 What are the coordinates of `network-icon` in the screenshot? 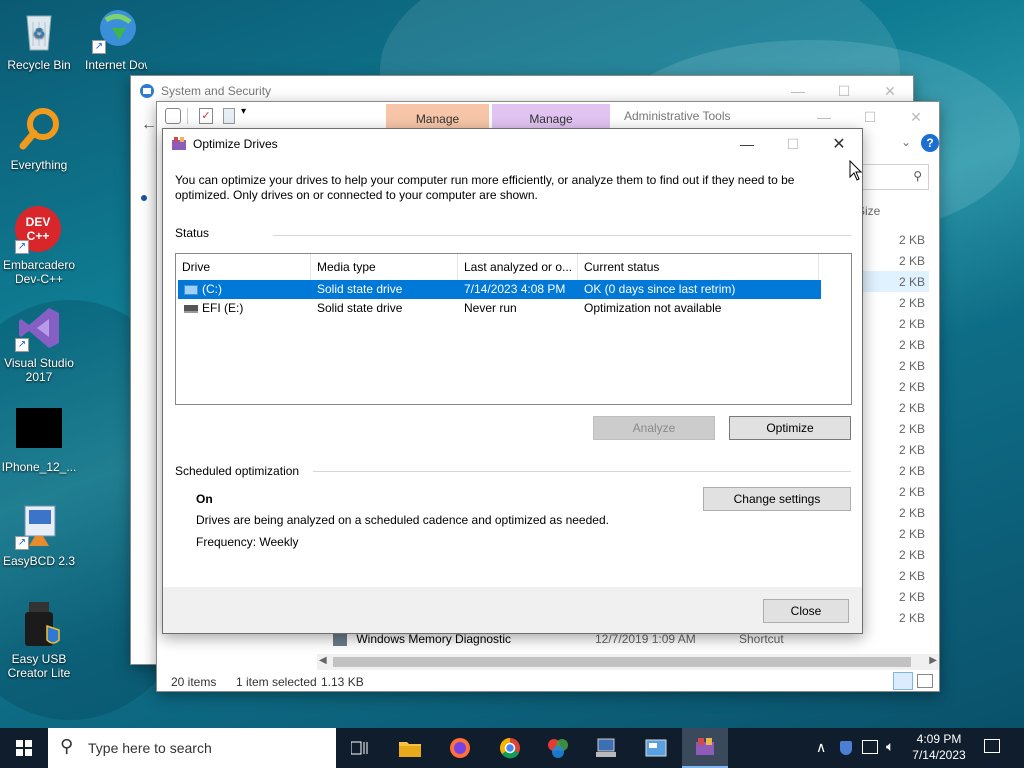 It's located at (870, 747).